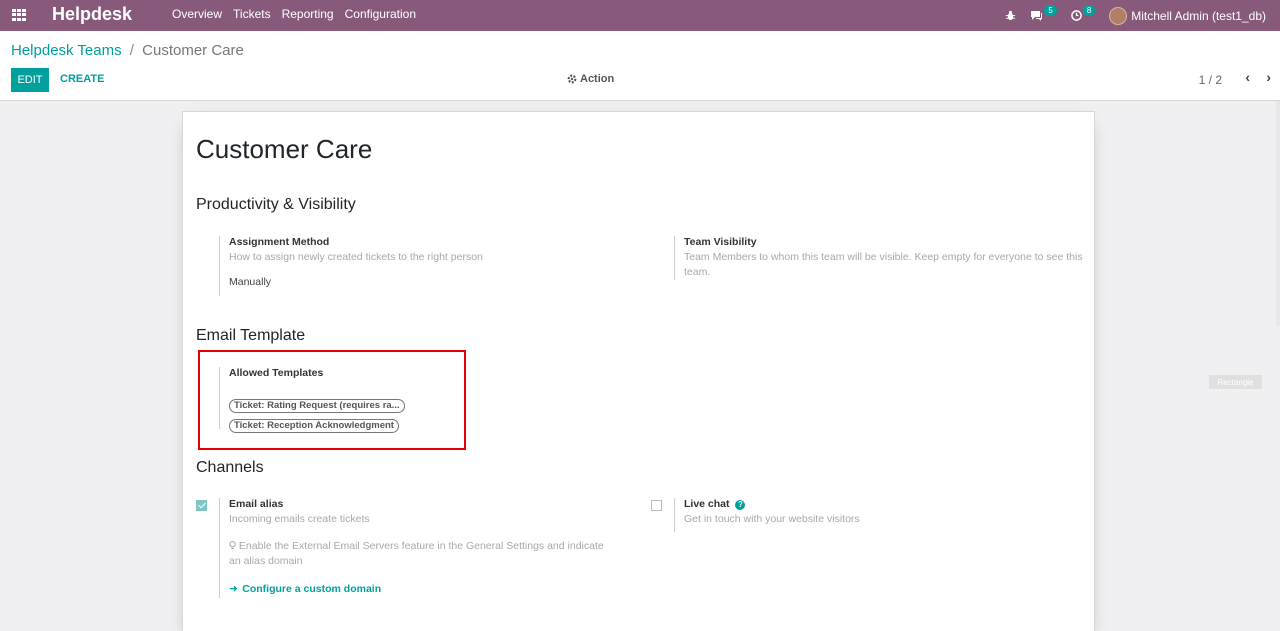  I want to click on breadcrumb-current: Customer Care, so click(193, 50).